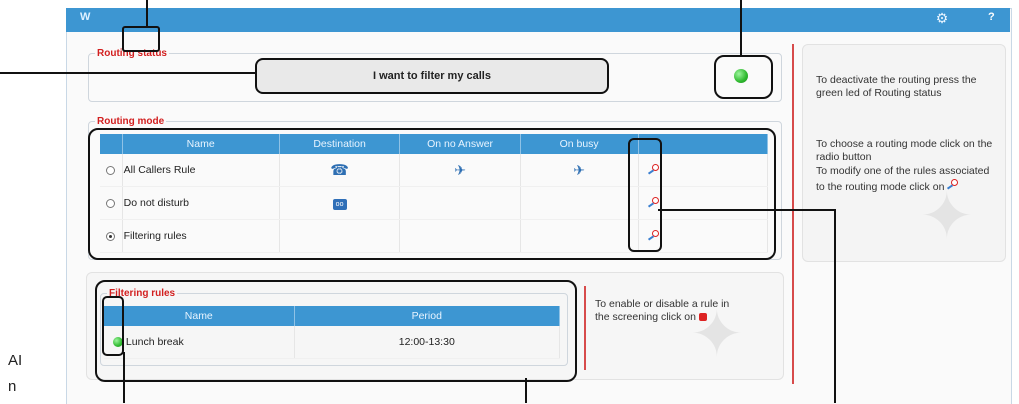 Image resolution: width=1019 pixels, height=404 pixels. Describe the element at coordinates (585, 328) in the screenshot. I see `filtering-divider` at that location.